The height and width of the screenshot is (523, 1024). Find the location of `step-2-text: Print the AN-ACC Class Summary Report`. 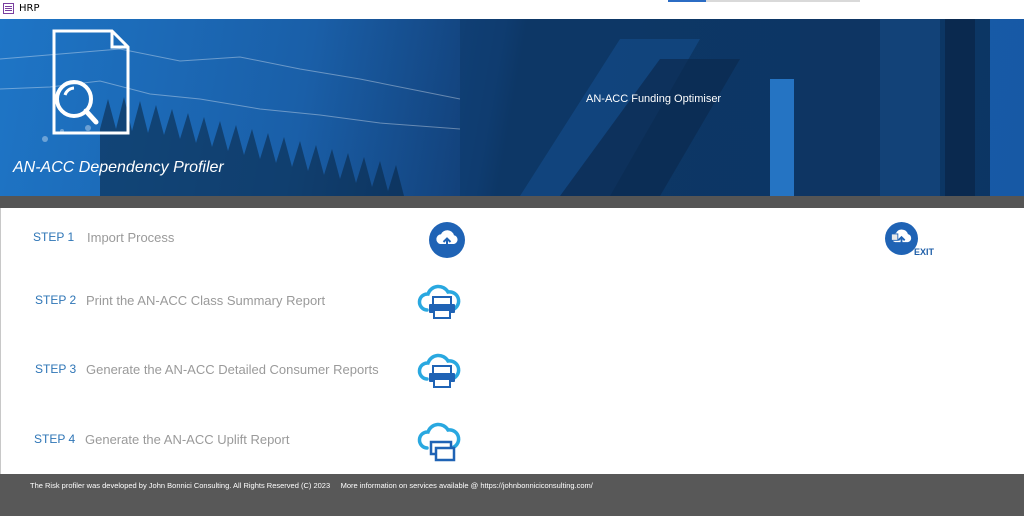

step-2-text: Print the AN-ACC Class Summary Report is located at coordinates (206, 300).